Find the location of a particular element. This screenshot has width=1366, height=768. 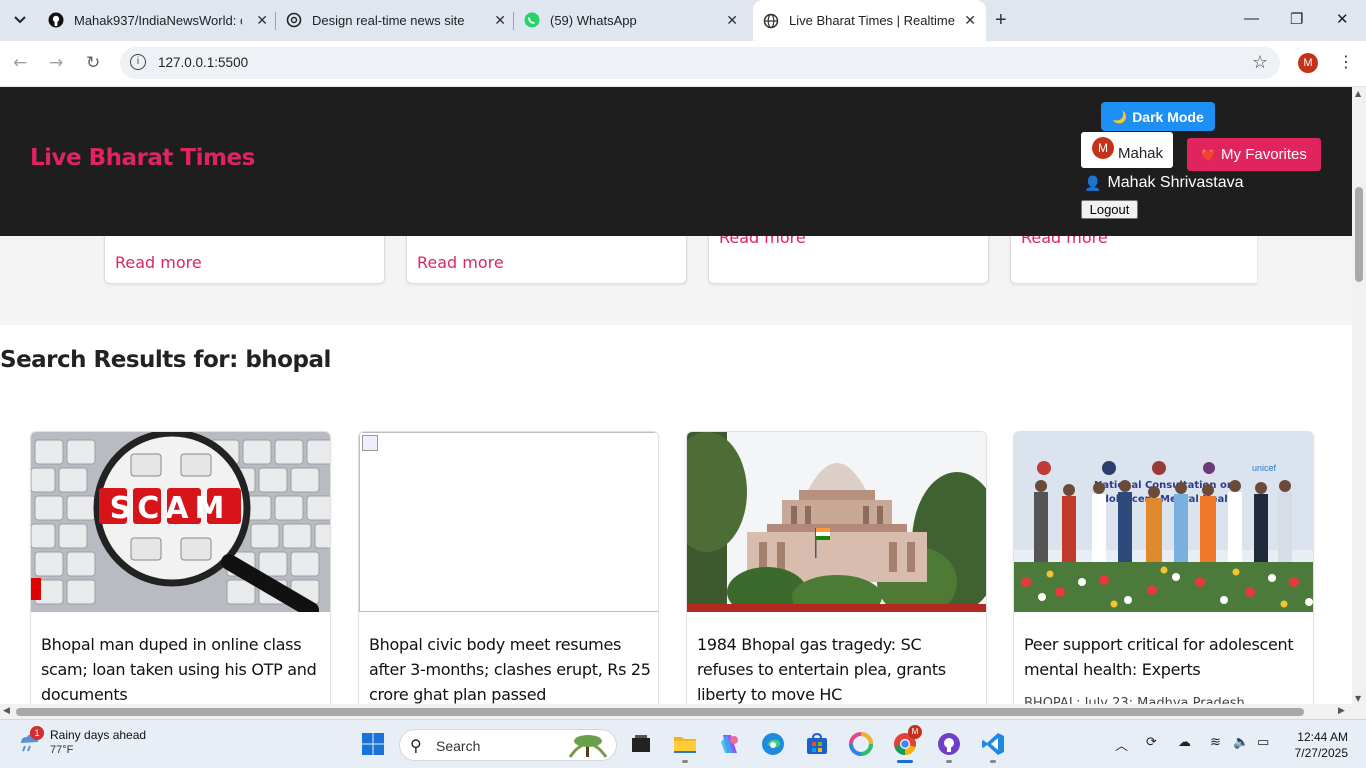

battery-icon: ▭ is located at coordinates (1263, 742).